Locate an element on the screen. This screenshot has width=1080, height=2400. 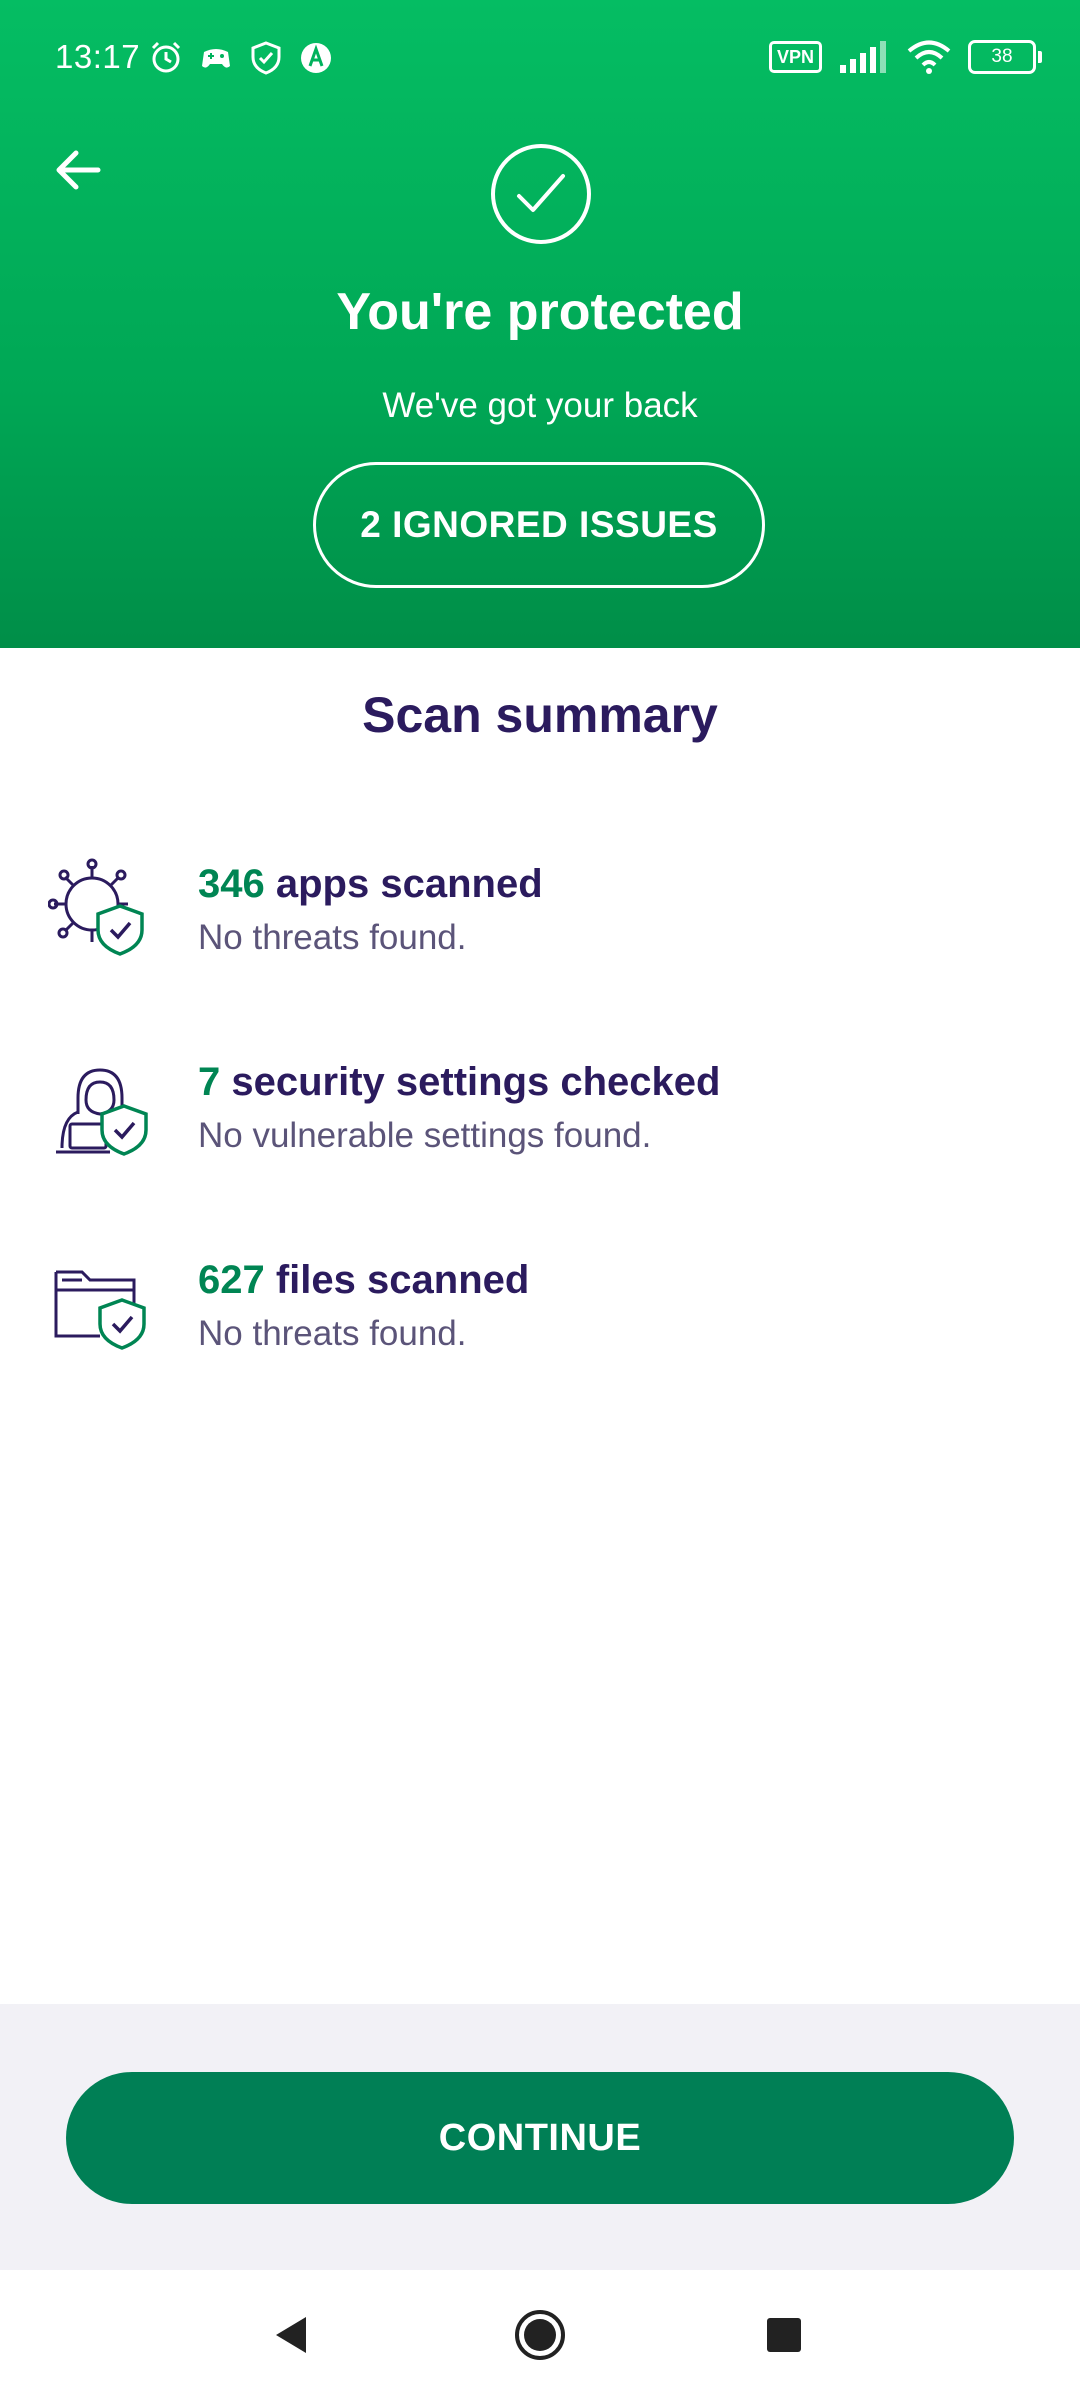
home-circle-icon is located at coordinates (540, 2335).